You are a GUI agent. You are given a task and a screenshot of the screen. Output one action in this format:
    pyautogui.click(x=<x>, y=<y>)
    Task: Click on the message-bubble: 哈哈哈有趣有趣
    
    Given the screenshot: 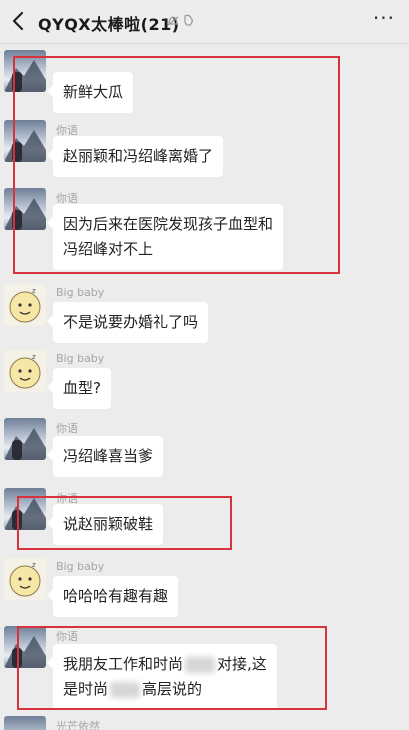 What is the action you would take?
    pyautogui.click(x=112, y=596)
    